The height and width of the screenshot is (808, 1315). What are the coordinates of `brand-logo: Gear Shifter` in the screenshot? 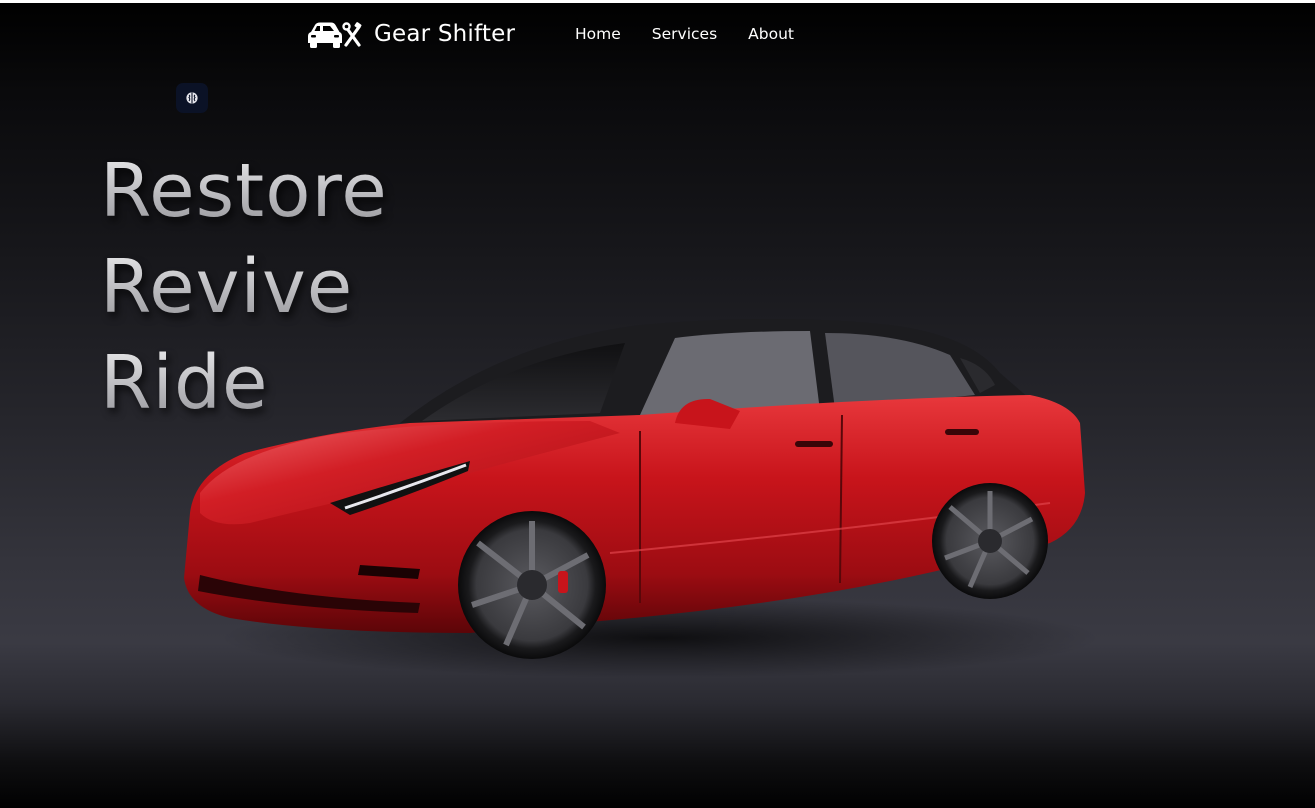 It's located at (409, 34).